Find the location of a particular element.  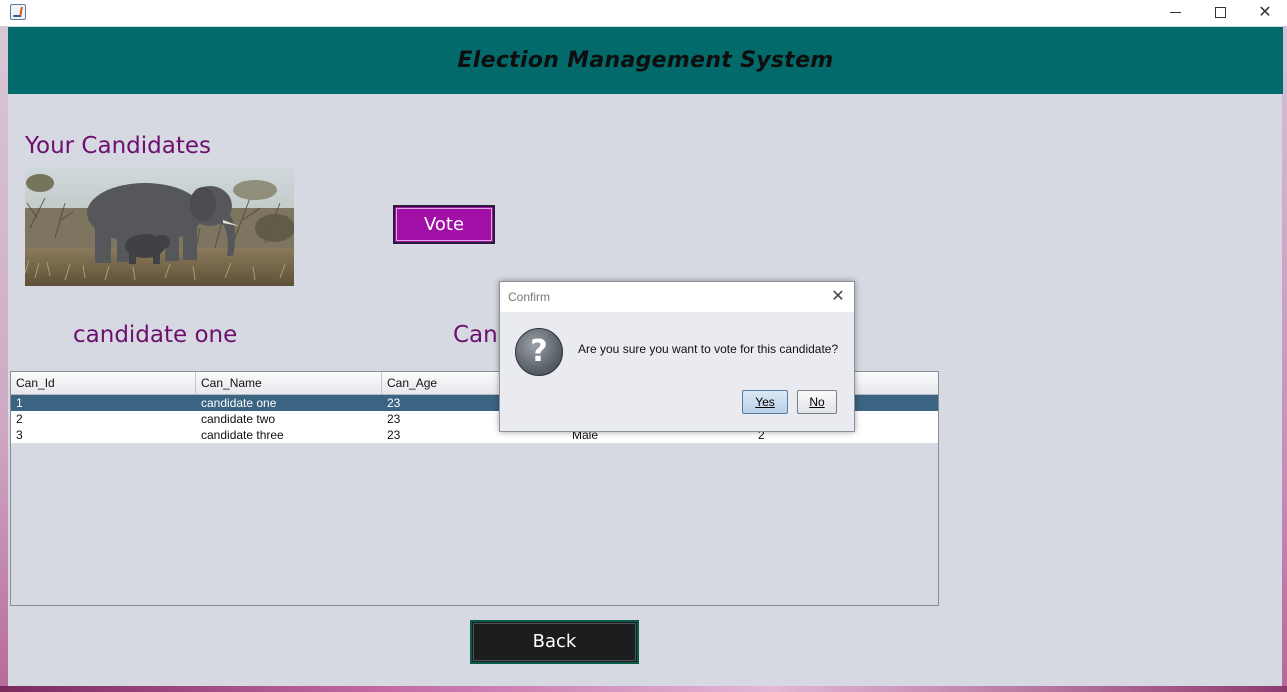

cell-name: candidate three is located at coordinates (242, 435).